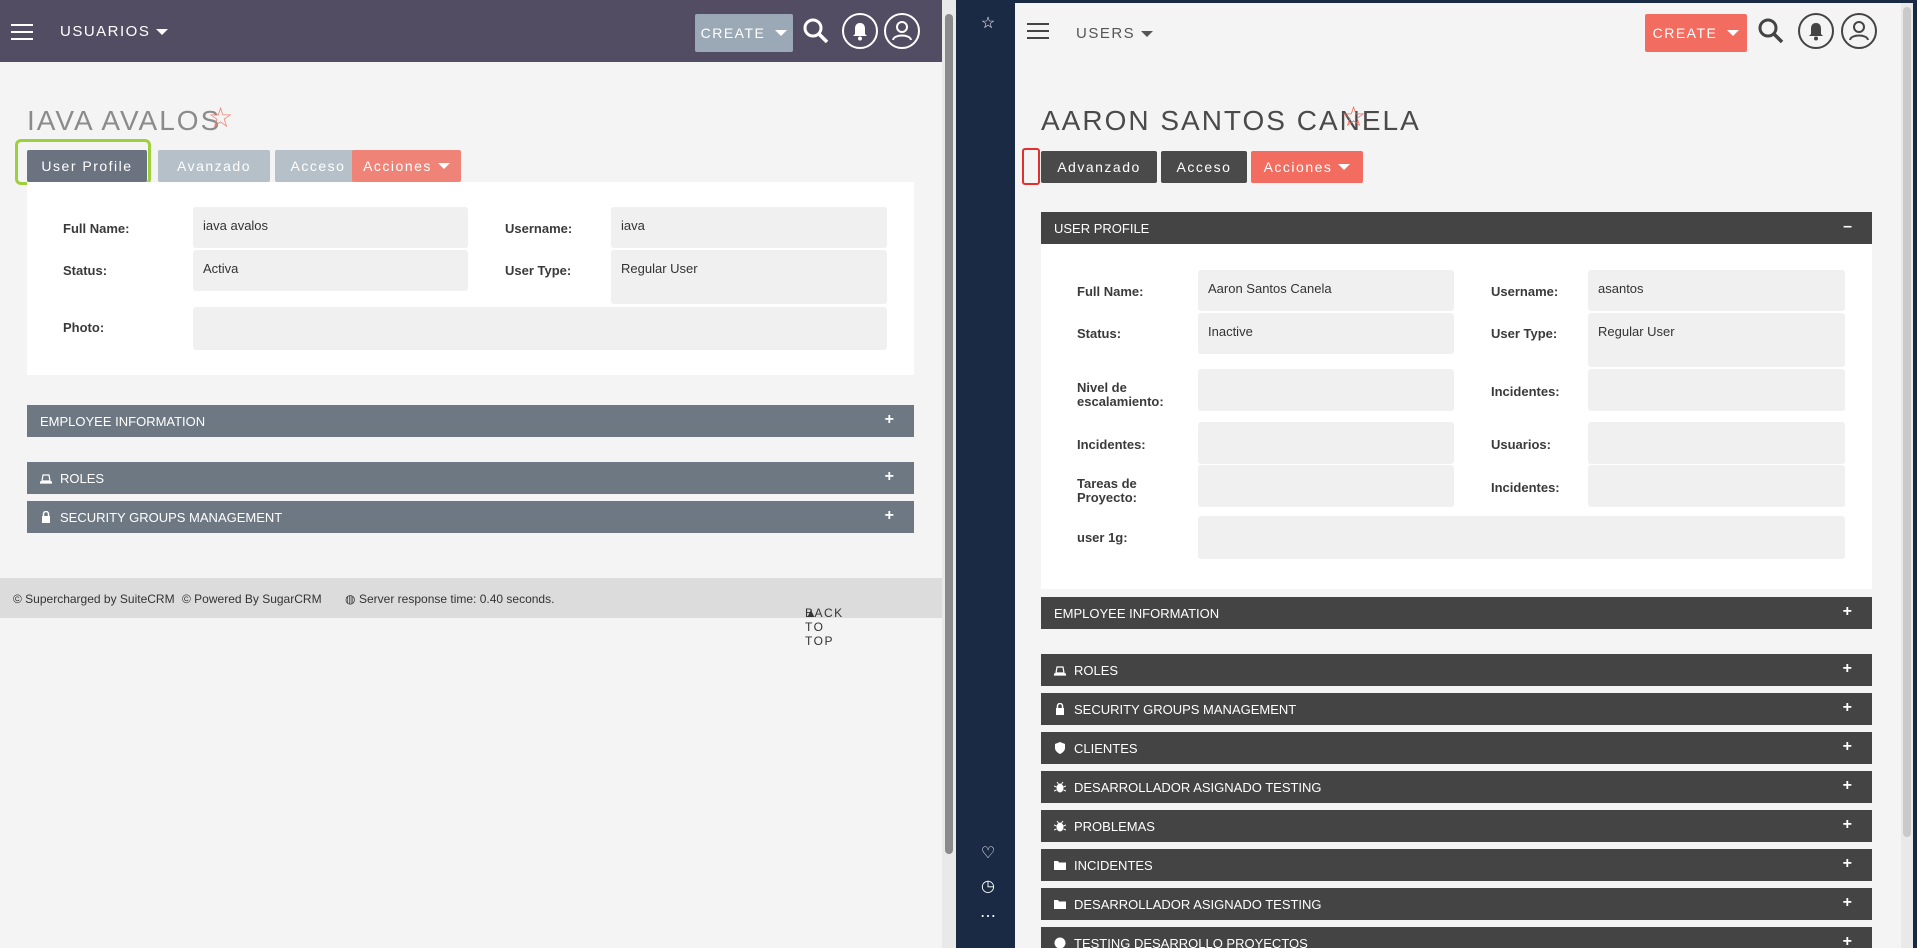 The width and height of the screenshot is (1917, 948). What do you see at coordinates (1120, 394) in the screenshot?
I see `nivel-escalamiento-label: Nivel de escalamiento:` at bounding box center [1120, 394].